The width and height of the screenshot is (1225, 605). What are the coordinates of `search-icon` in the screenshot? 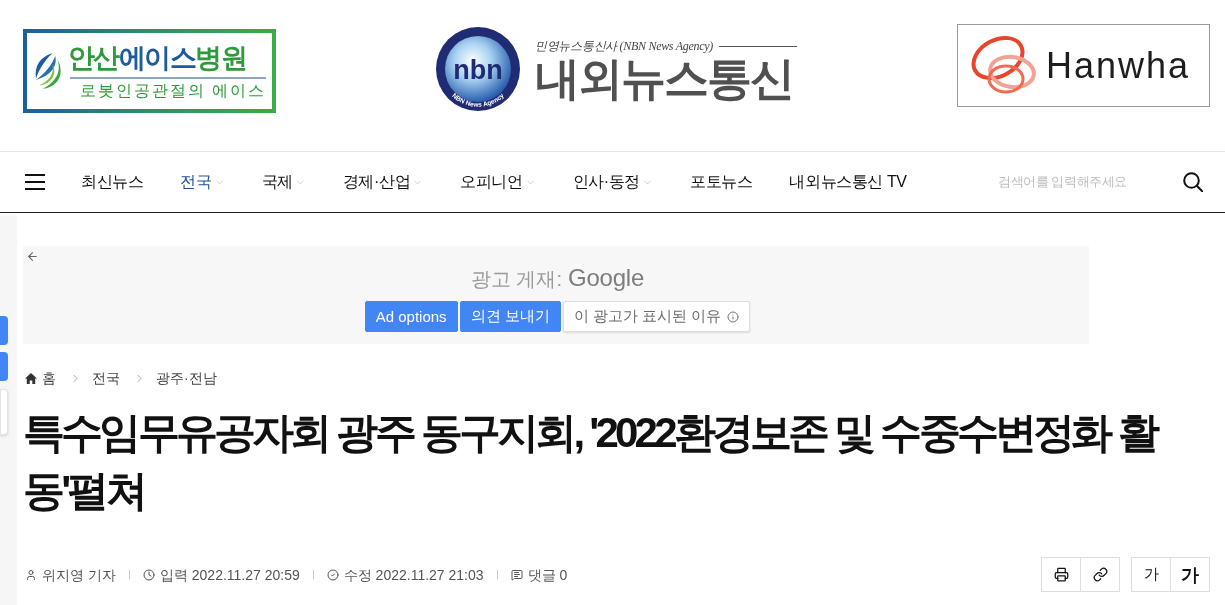 It's located at (1193, 182).